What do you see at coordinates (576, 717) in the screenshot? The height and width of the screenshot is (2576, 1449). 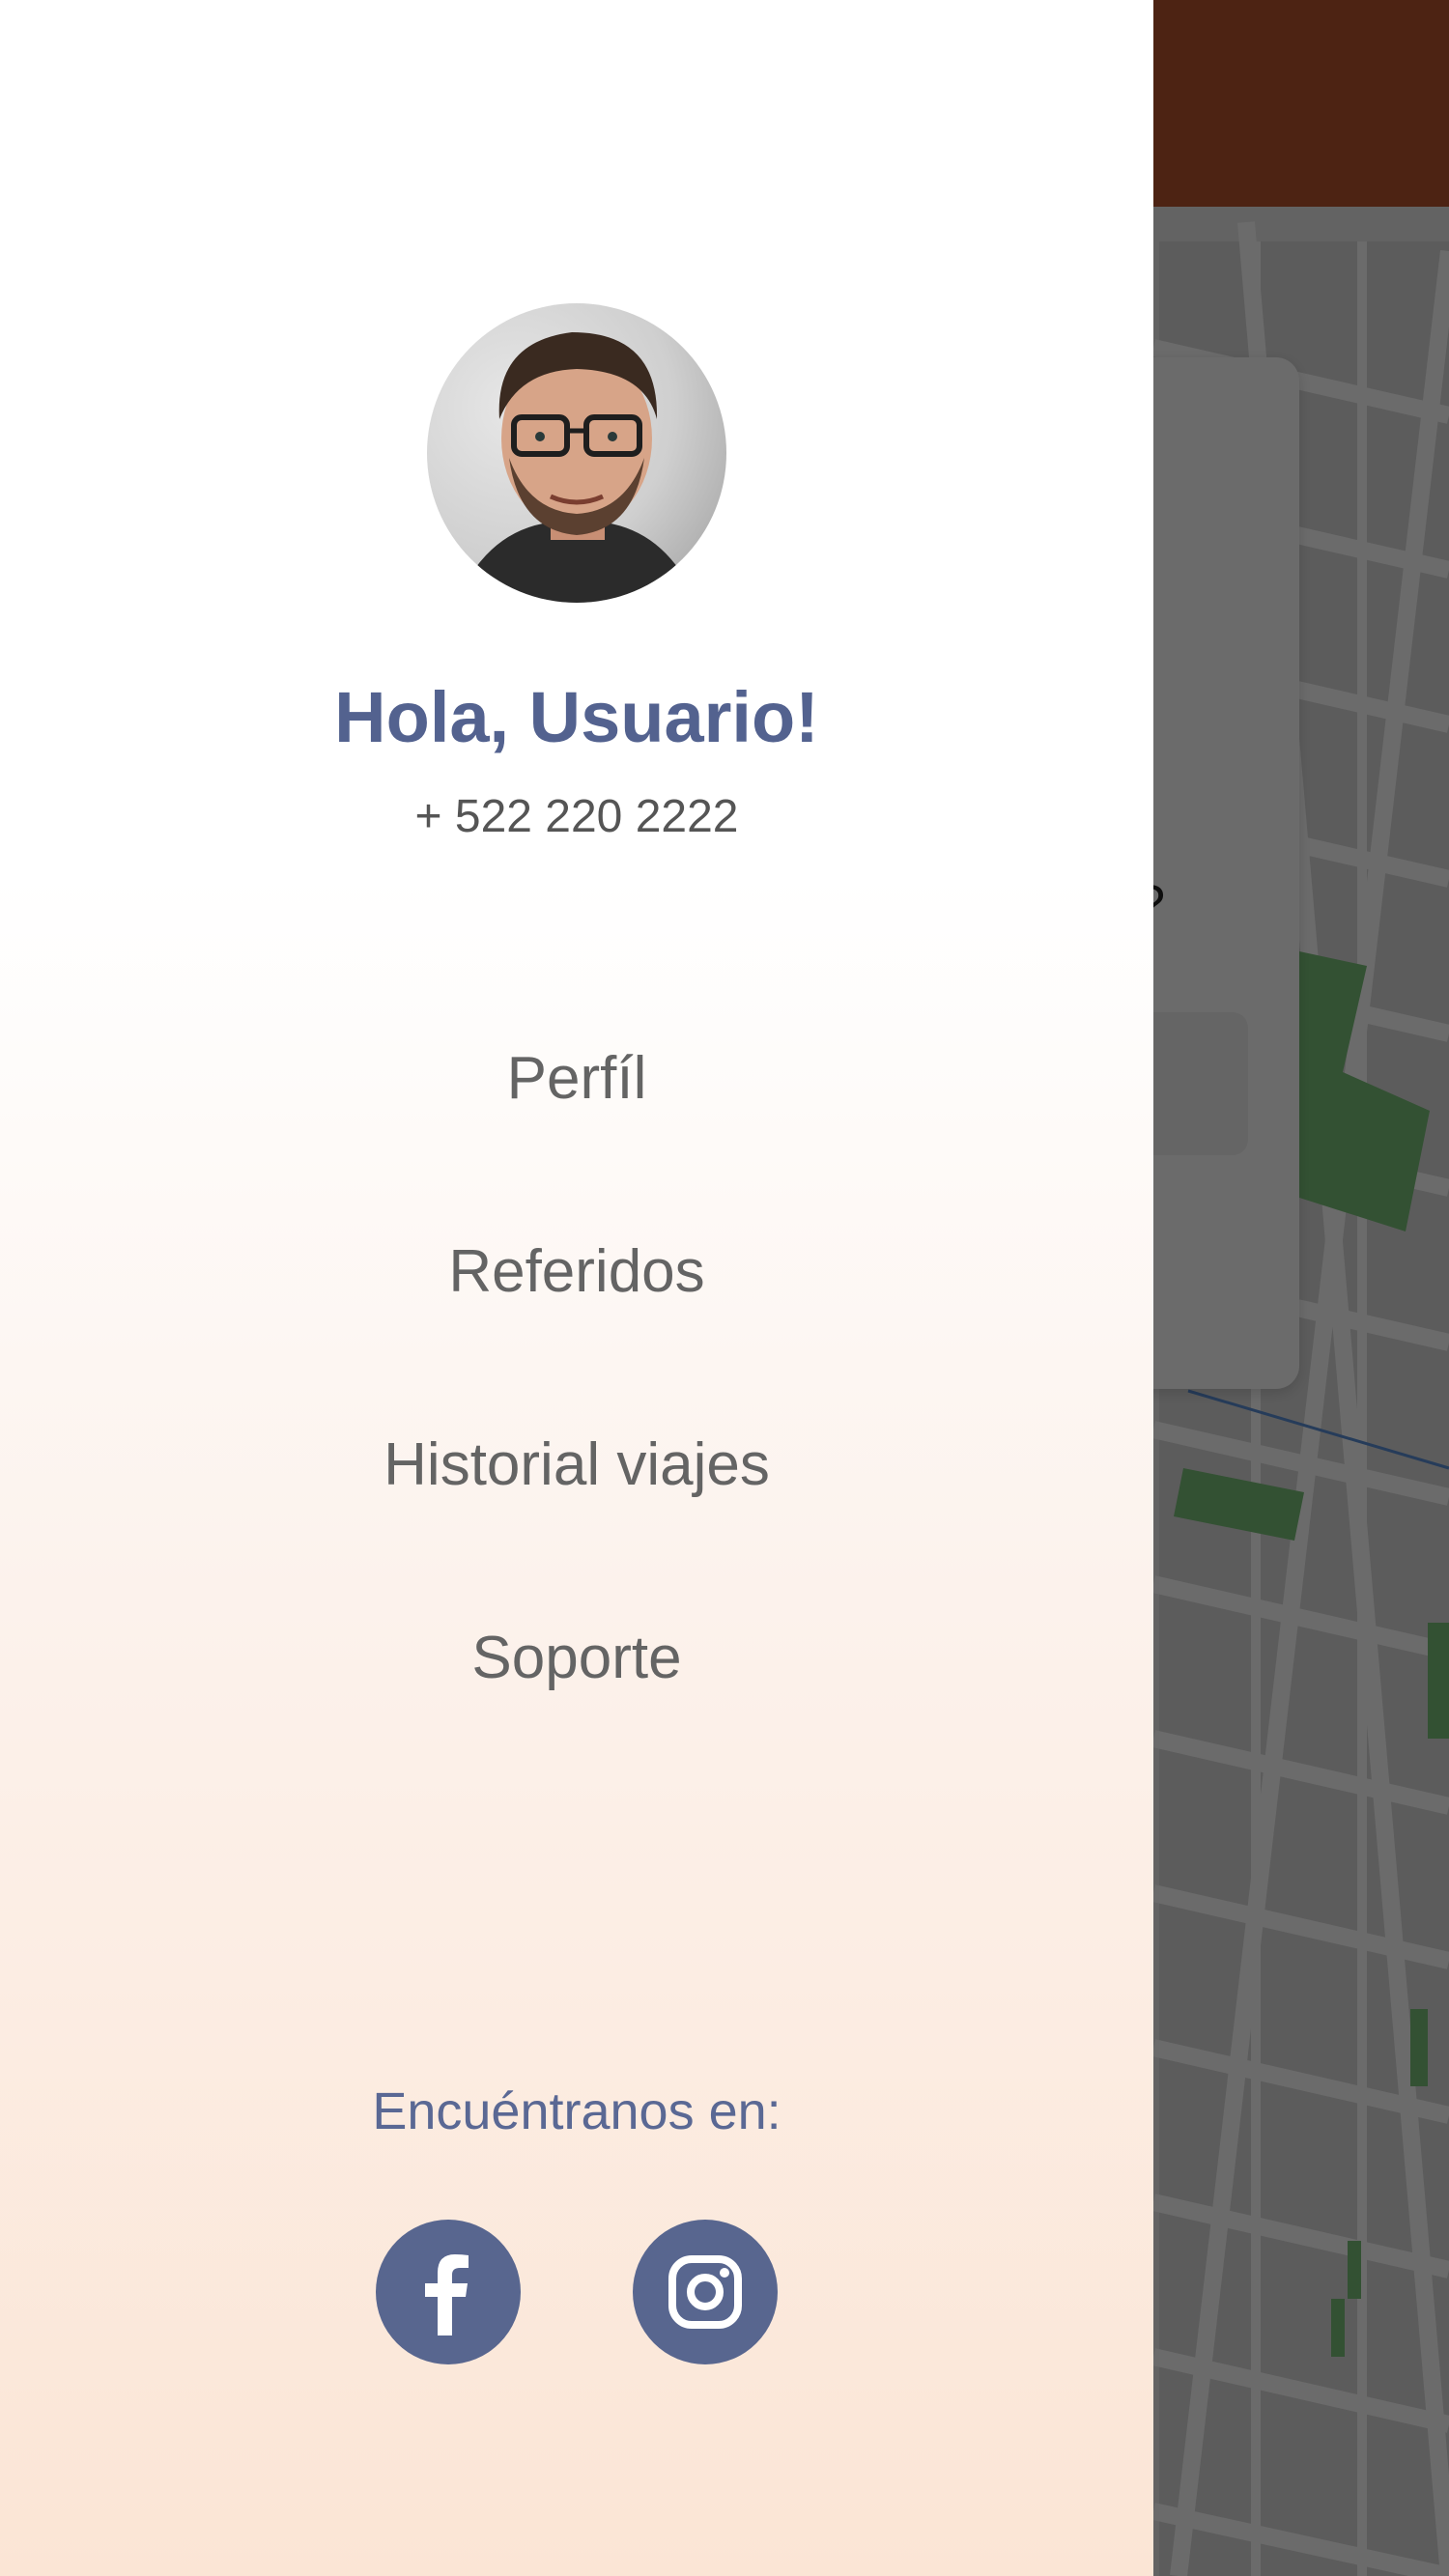 I see `greeting-title: Hola, Usuario!` at bounding box center [576, 717].